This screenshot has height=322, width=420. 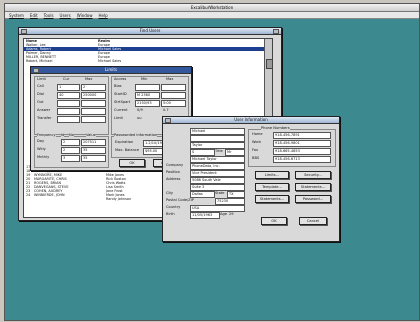 I want to click on fax-label: Fax, so click(x=255, y=150).